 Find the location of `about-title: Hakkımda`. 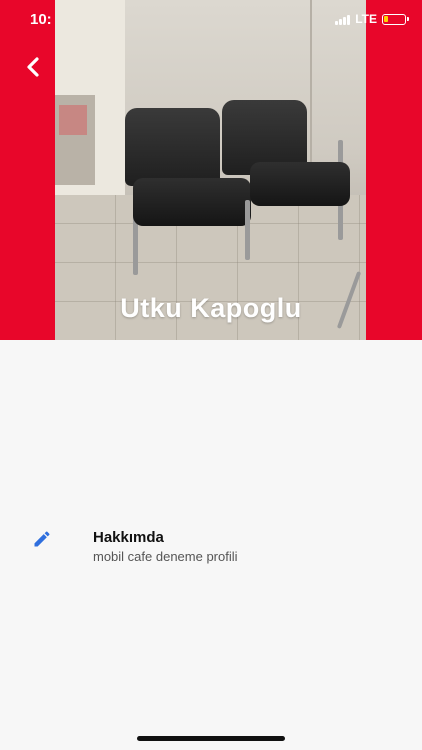

about-title: Hakkımda is located at coordinates (128, 537).